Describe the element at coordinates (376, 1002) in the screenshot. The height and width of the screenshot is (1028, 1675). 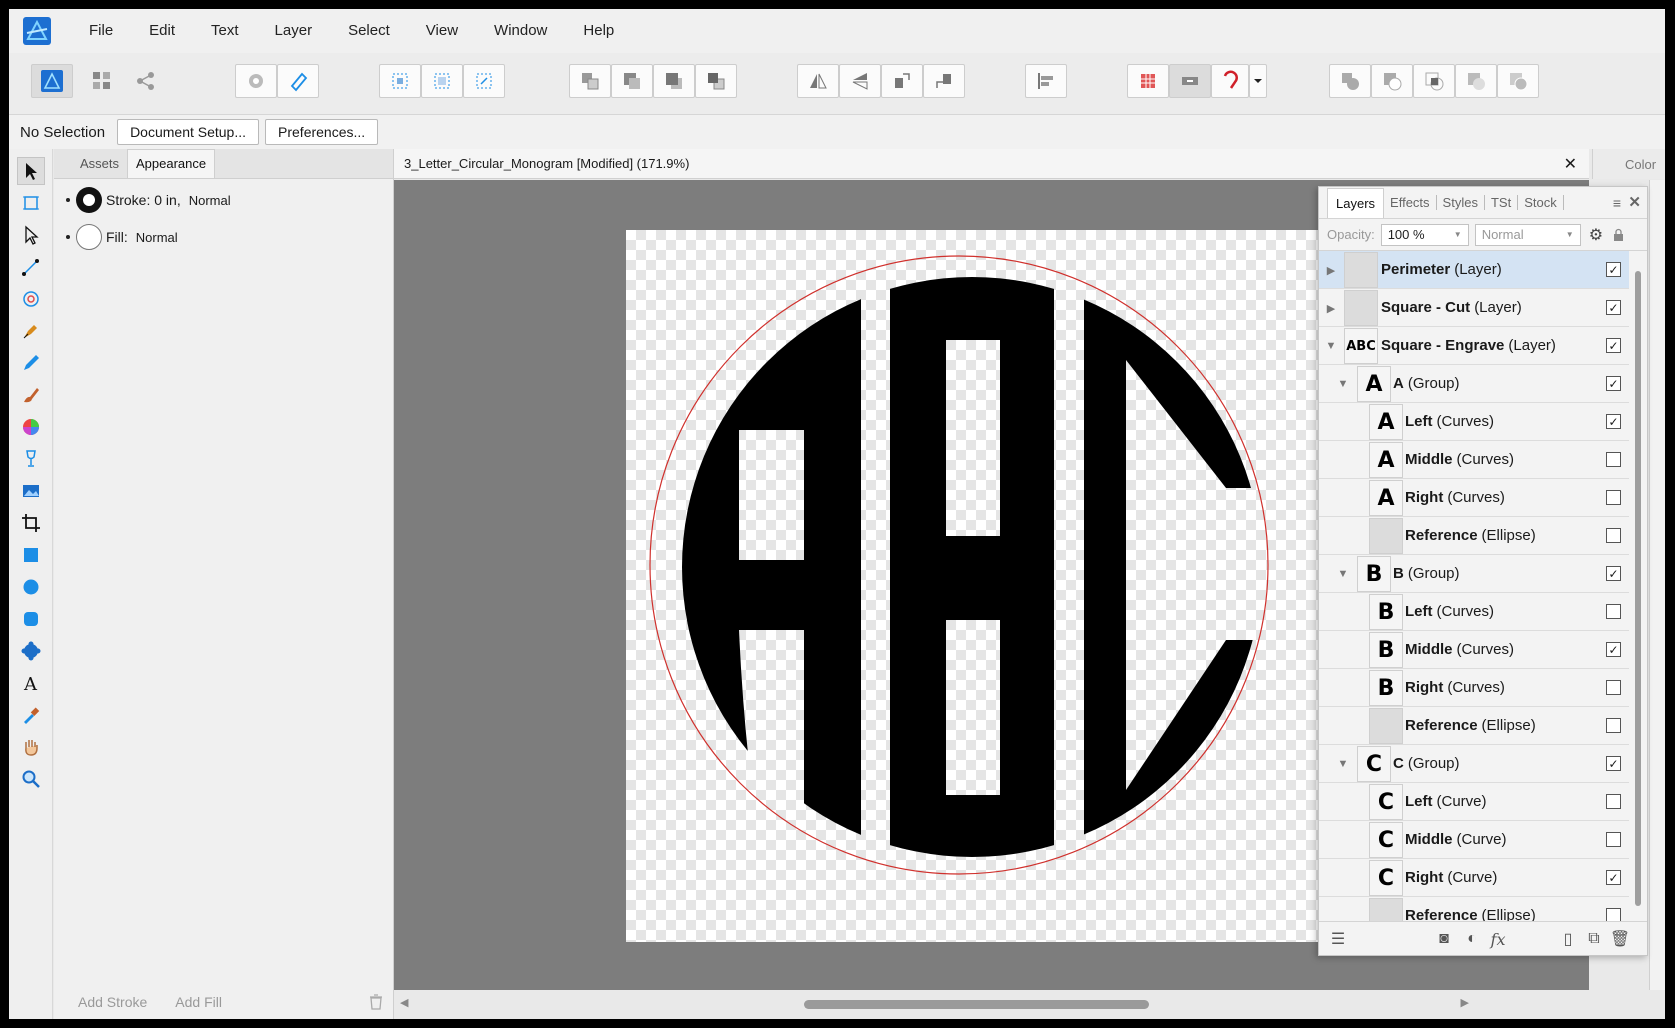
I see `trash-icon` at that location.